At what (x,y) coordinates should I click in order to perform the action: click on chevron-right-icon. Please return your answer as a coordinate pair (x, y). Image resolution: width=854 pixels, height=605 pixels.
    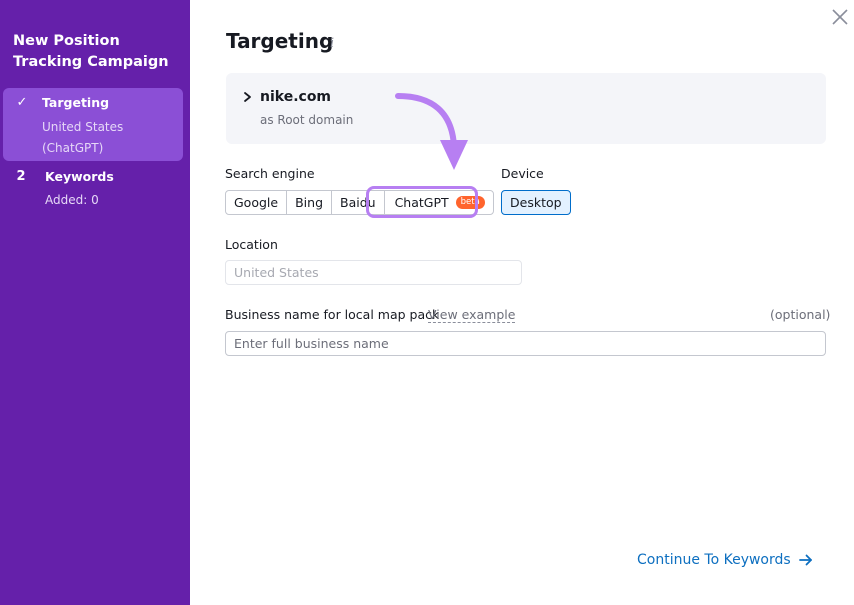
    Looking at the image, I should click on (248, 97).